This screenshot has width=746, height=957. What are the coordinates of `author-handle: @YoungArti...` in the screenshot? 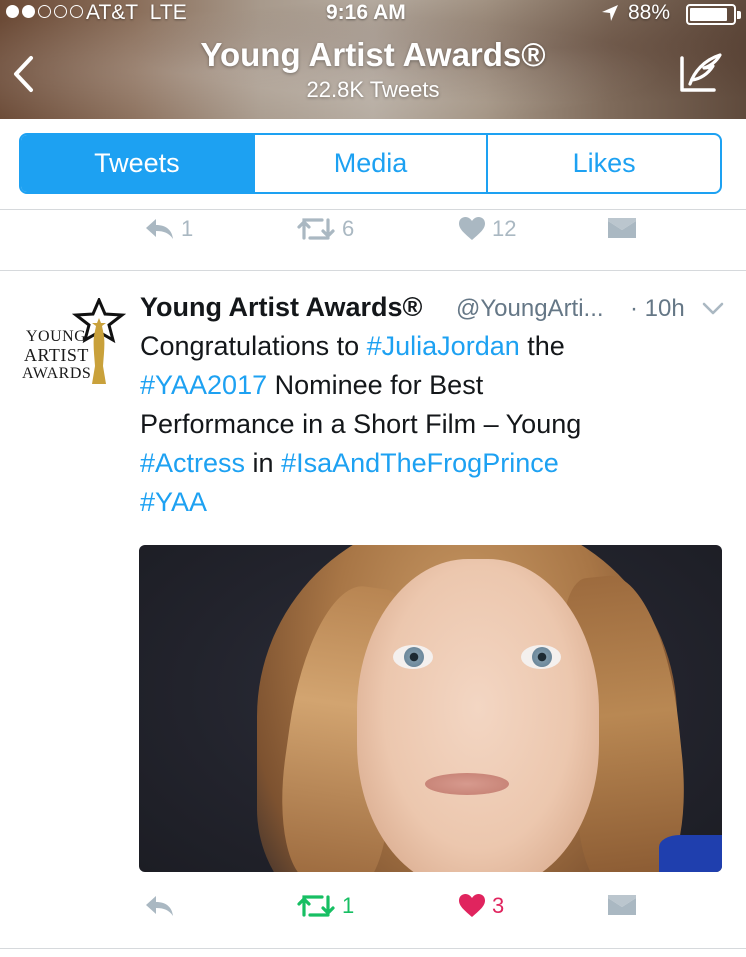 It's located at (530, 309).